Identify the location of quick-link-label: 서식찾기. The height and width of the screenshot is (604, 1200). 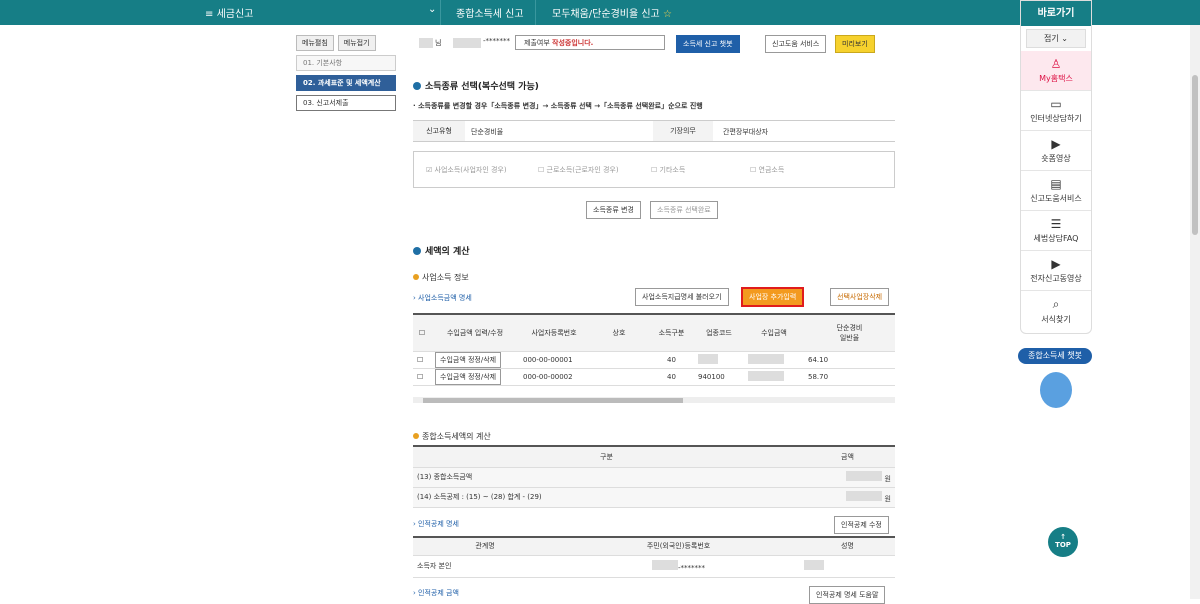
(1056, 319).